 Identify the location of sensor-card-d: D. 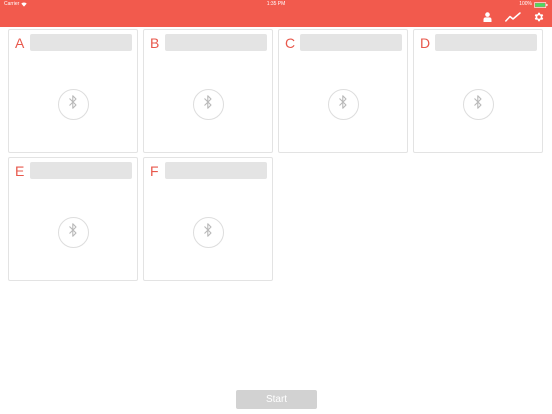
(478, 91).